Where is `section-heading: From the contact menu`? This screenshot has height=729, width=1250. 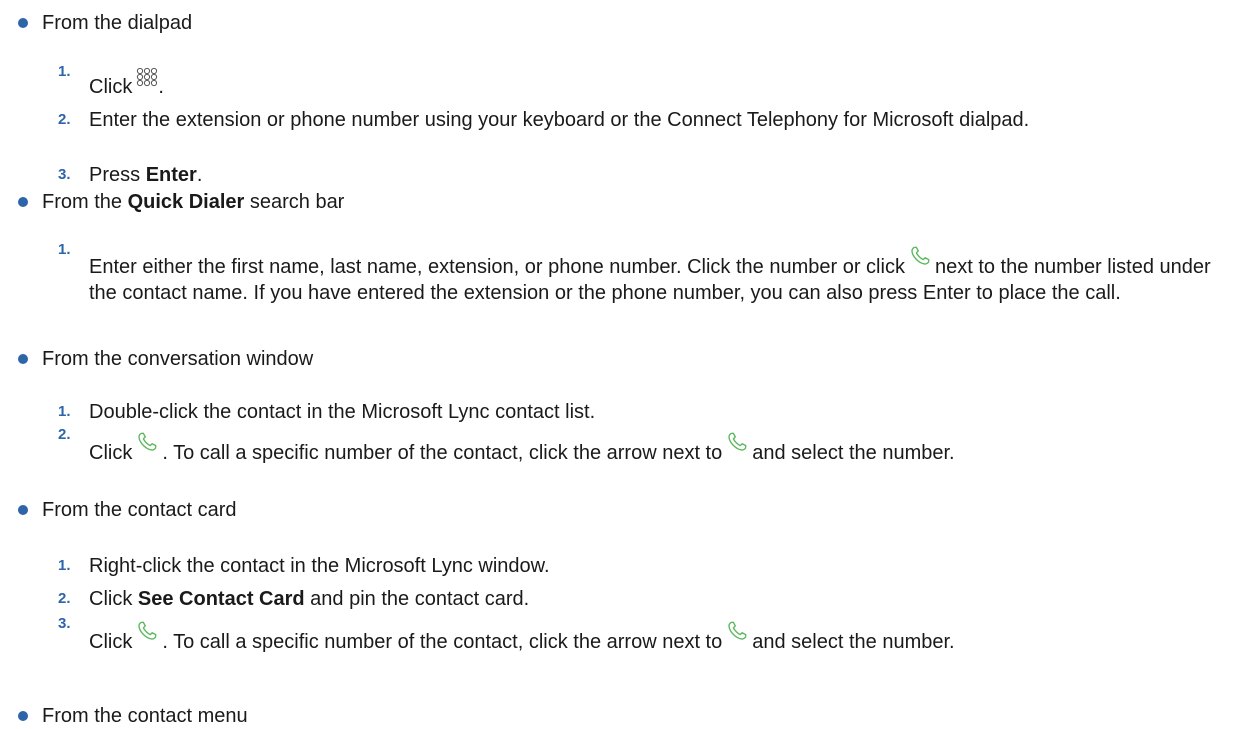
section-heading: From the contact menu is located at coordinates (145, 716).